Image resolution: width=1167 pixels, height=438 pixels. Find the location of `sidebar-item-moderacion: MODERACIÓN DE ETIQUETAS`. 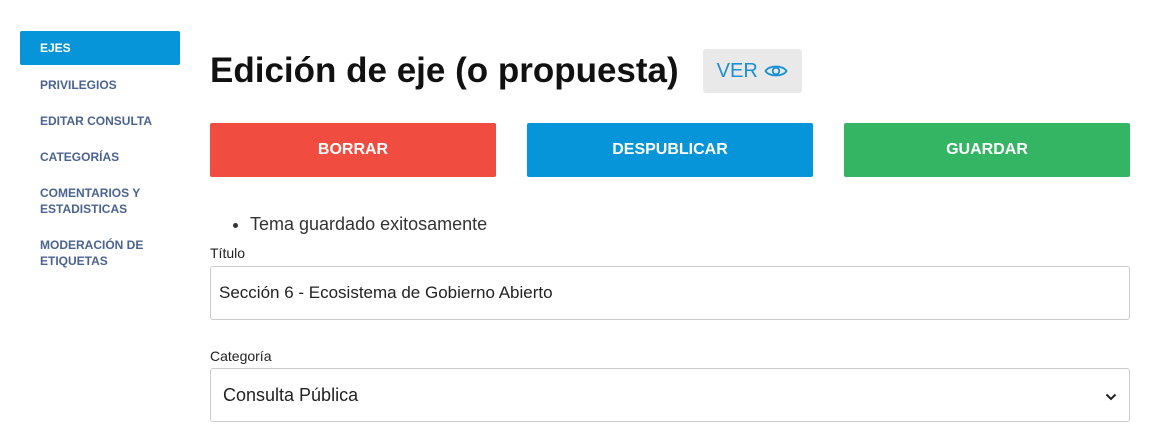

sidebar-item-moderacion: MODERACIÓN DE ETIQUETAS is located at coordinates (100, 253).